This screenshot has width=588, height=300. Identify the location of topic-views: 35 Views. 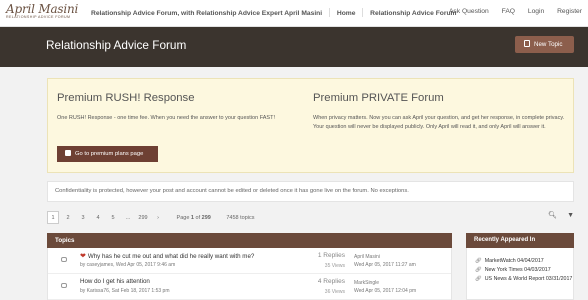
(334, 266).